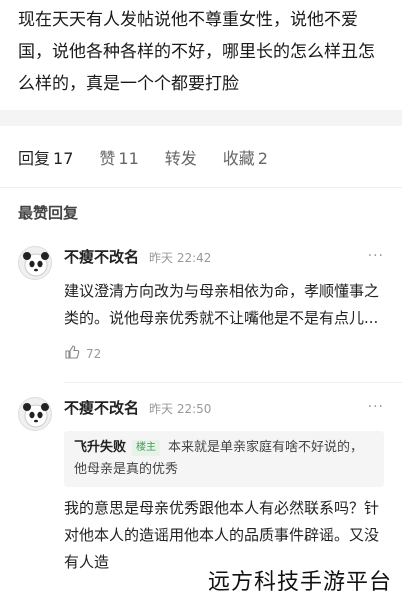 The image size is (402, 600). Describe the element at coordinates (34, 158) in the screenshot. I see `tab-replies-label: 回复` at that location.